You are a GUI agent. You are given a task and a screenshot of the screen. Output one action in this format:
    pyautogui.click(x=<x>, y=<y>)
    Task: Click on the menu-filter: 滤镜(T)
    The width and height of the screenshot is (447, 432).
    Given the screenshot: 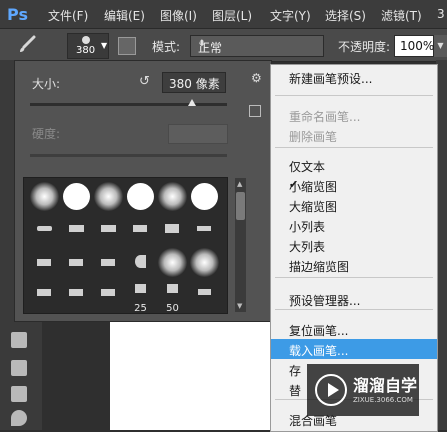 What is the action you would take?
    pyautogui.click(x=401, y=15)
    